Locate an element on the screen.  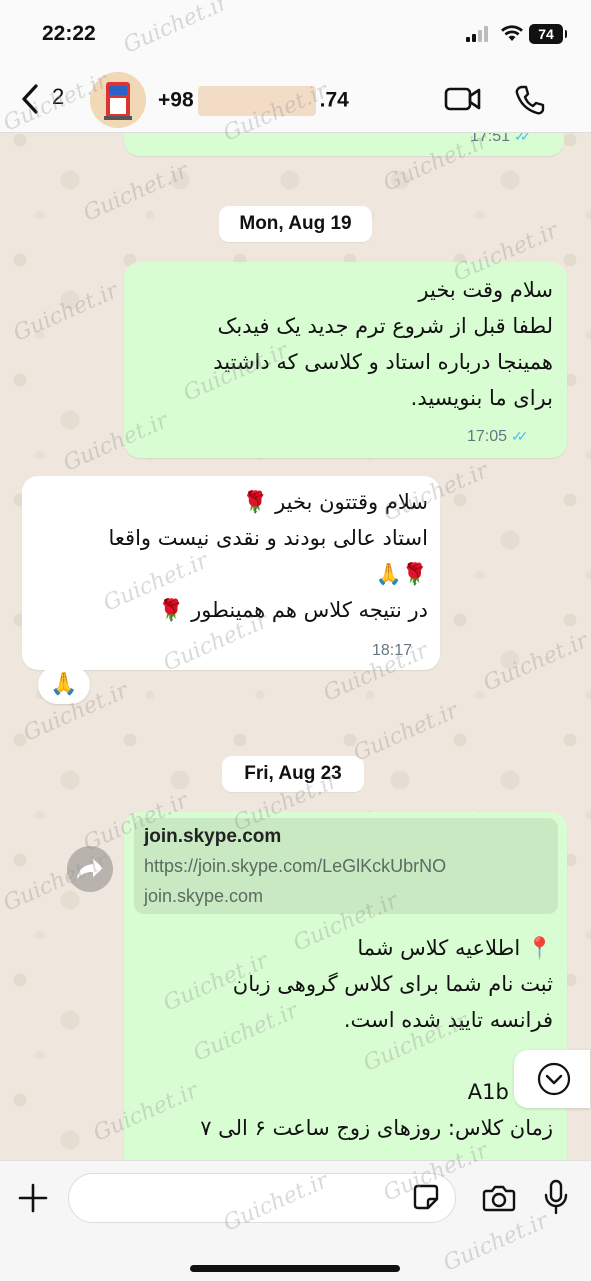
home-indicator is located at coordinates (295, 1268).